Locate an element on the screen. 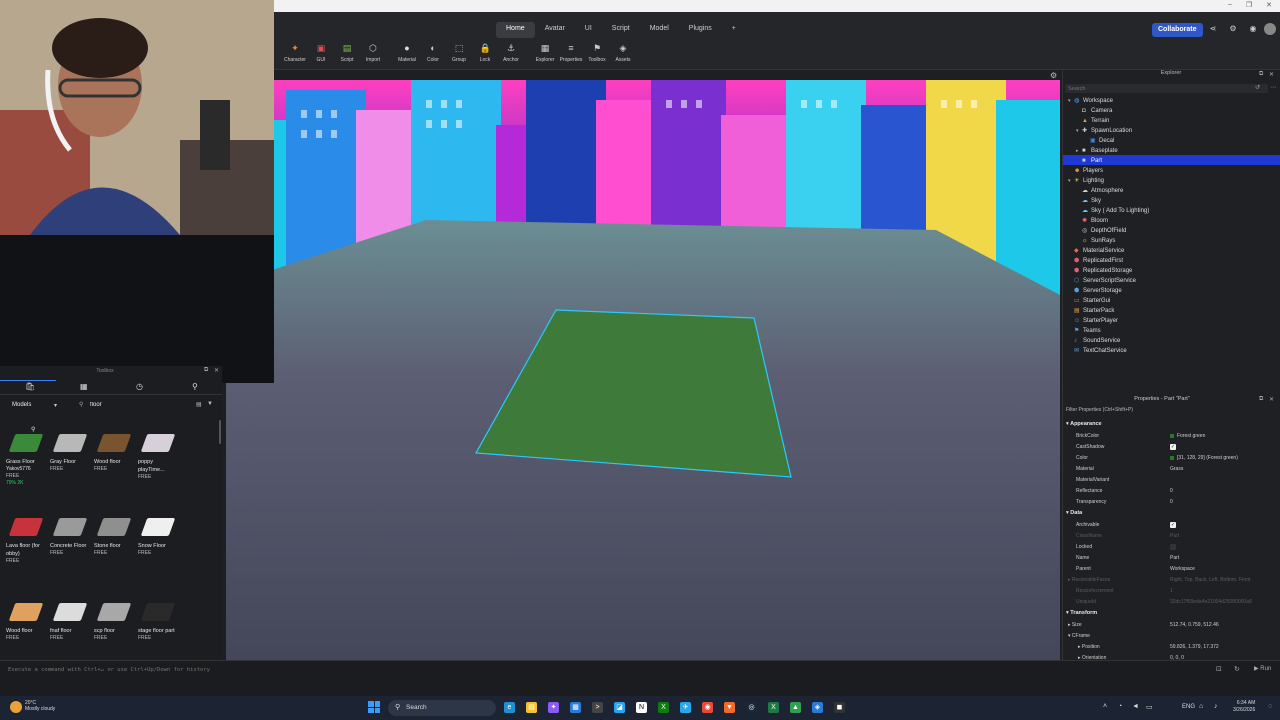 This screenshot has width=1280, height=720. checkbox is located at coordinates (1173, 547).